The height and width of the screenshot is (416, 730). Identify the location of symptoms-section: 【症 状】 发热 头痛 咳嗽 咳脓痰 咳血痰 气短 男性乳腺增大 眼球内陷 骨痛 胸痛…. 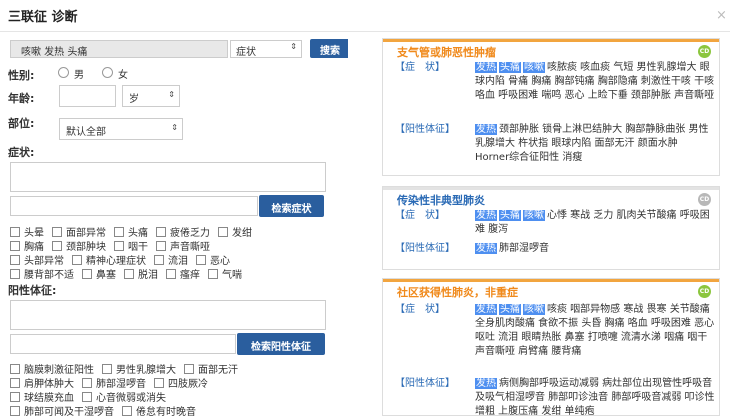
(555, 91).